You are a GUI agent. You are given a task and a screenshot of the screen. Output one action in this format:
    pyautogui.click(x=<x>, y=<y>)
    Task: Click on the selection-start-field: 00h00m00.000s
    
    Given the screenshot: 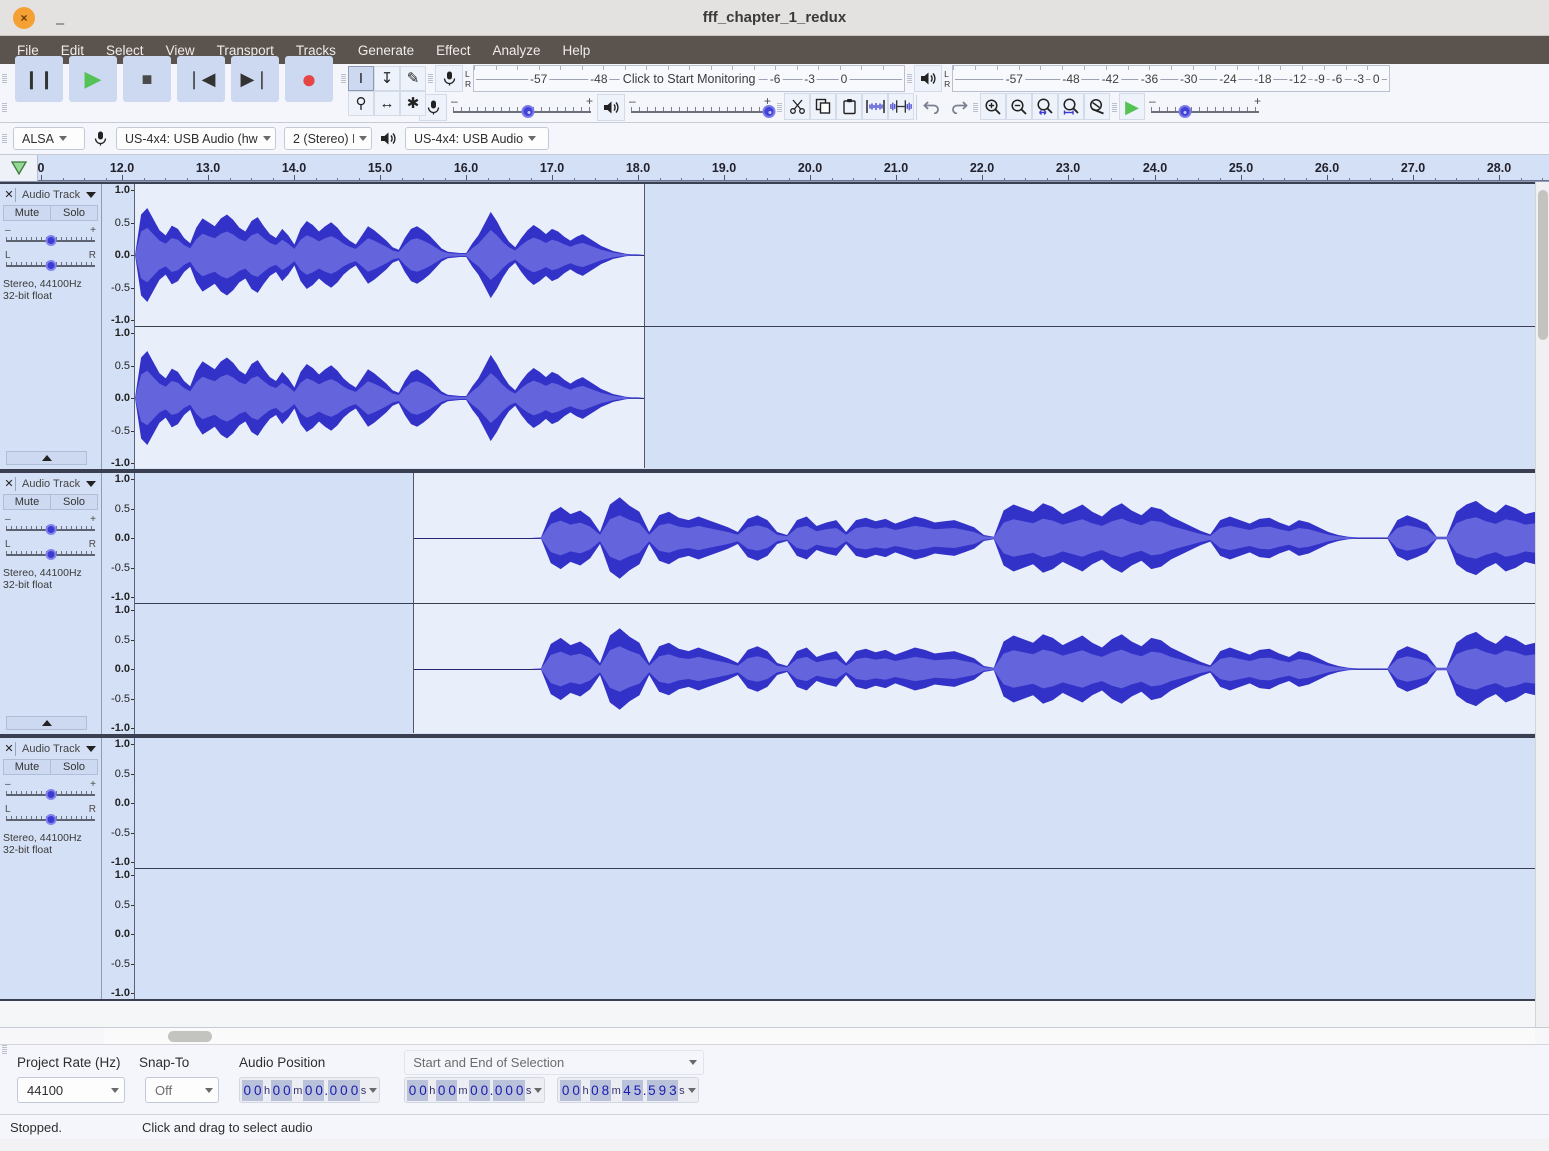 What is the action you would take?
    pyautogui.click(x=475, y=1090)
    